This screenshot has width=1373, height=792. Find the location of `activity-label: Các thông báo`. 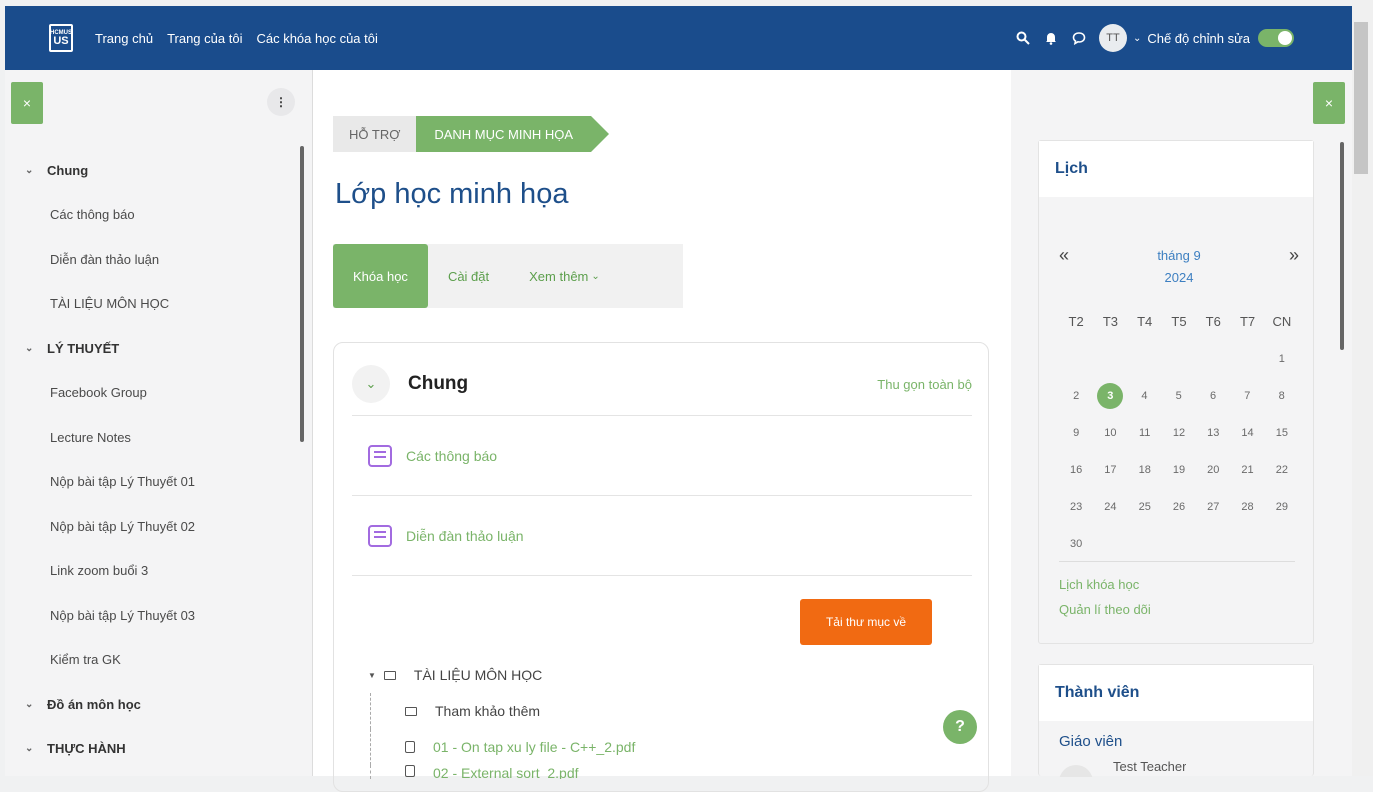

activity-label: Các thông báo is located at coordinates (451, 456).